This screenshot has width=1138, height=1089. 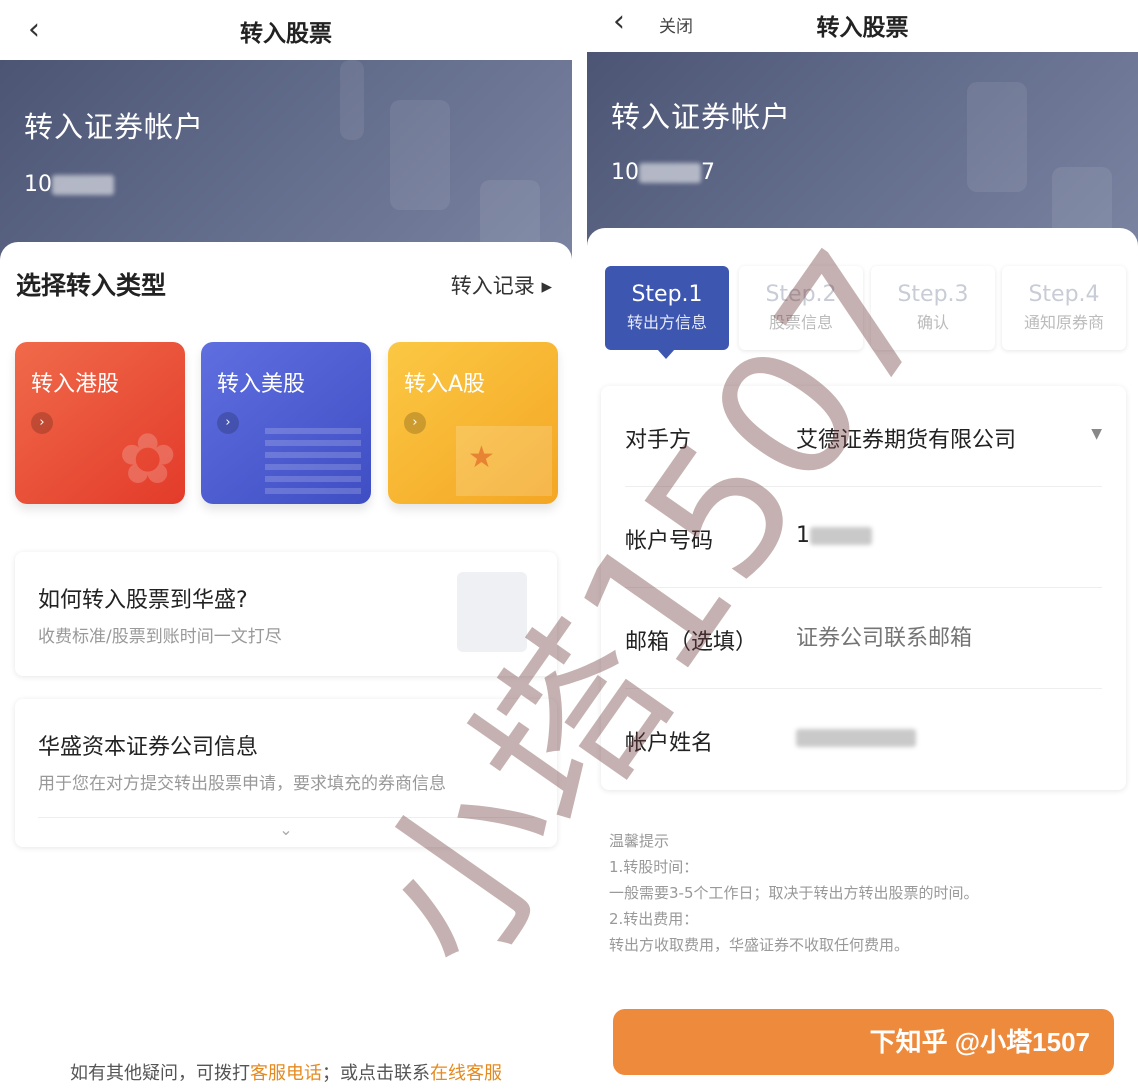 I want to click on step-4: Step.4 通知原券商, so click(x=1064, y=308).